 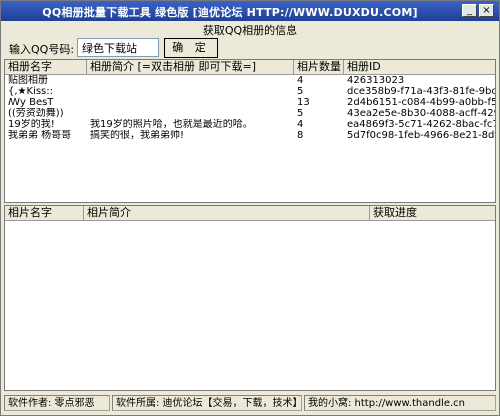 I want to click on column-header-photo-description: 相片简介, so click(x=227, y=213).